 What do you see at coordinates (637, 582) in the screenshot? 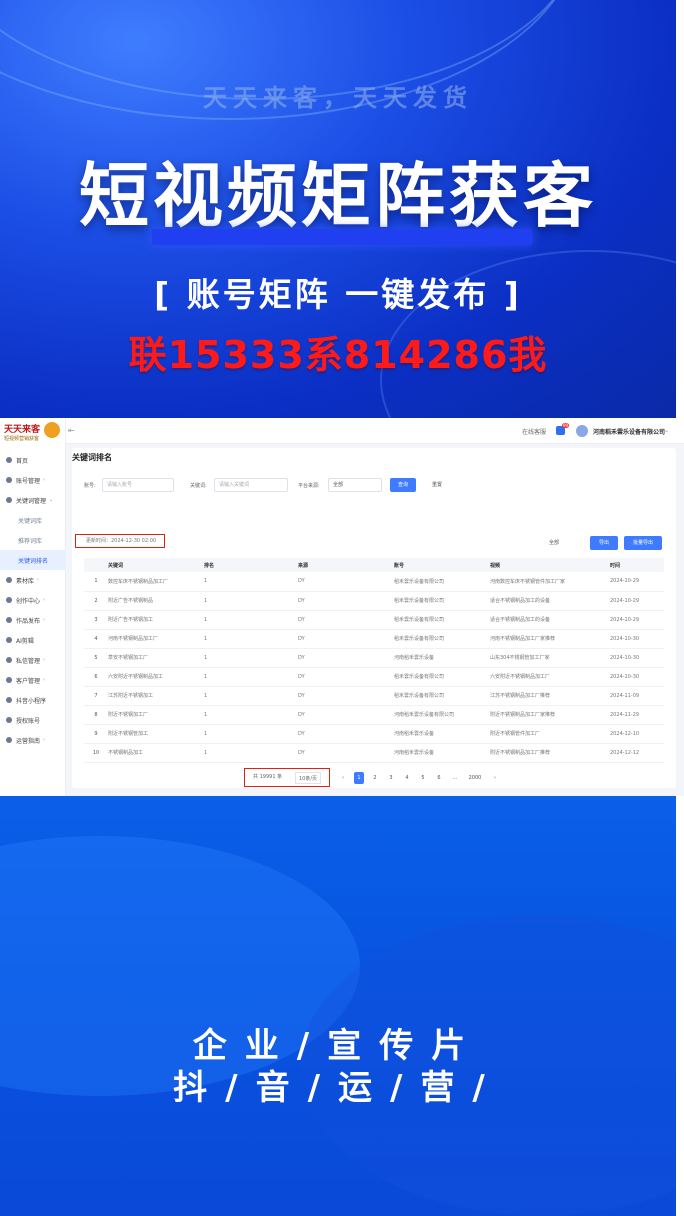
I see `table-cell: 2024-10-29` at bounding box center [637, 582].